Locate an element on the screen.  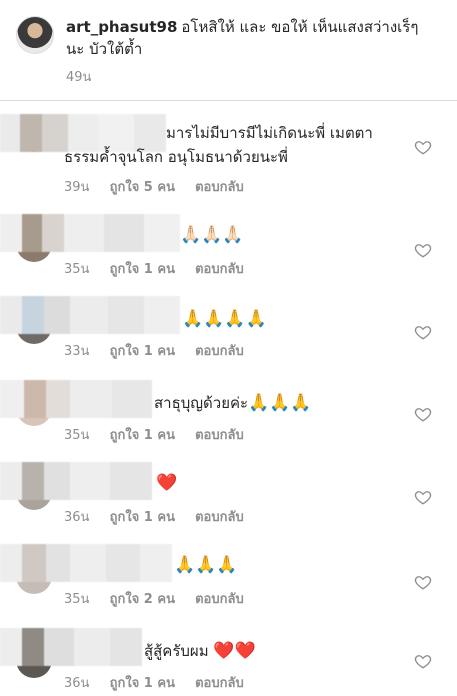
caption-time: 49น is located at coordinates (79, 77).